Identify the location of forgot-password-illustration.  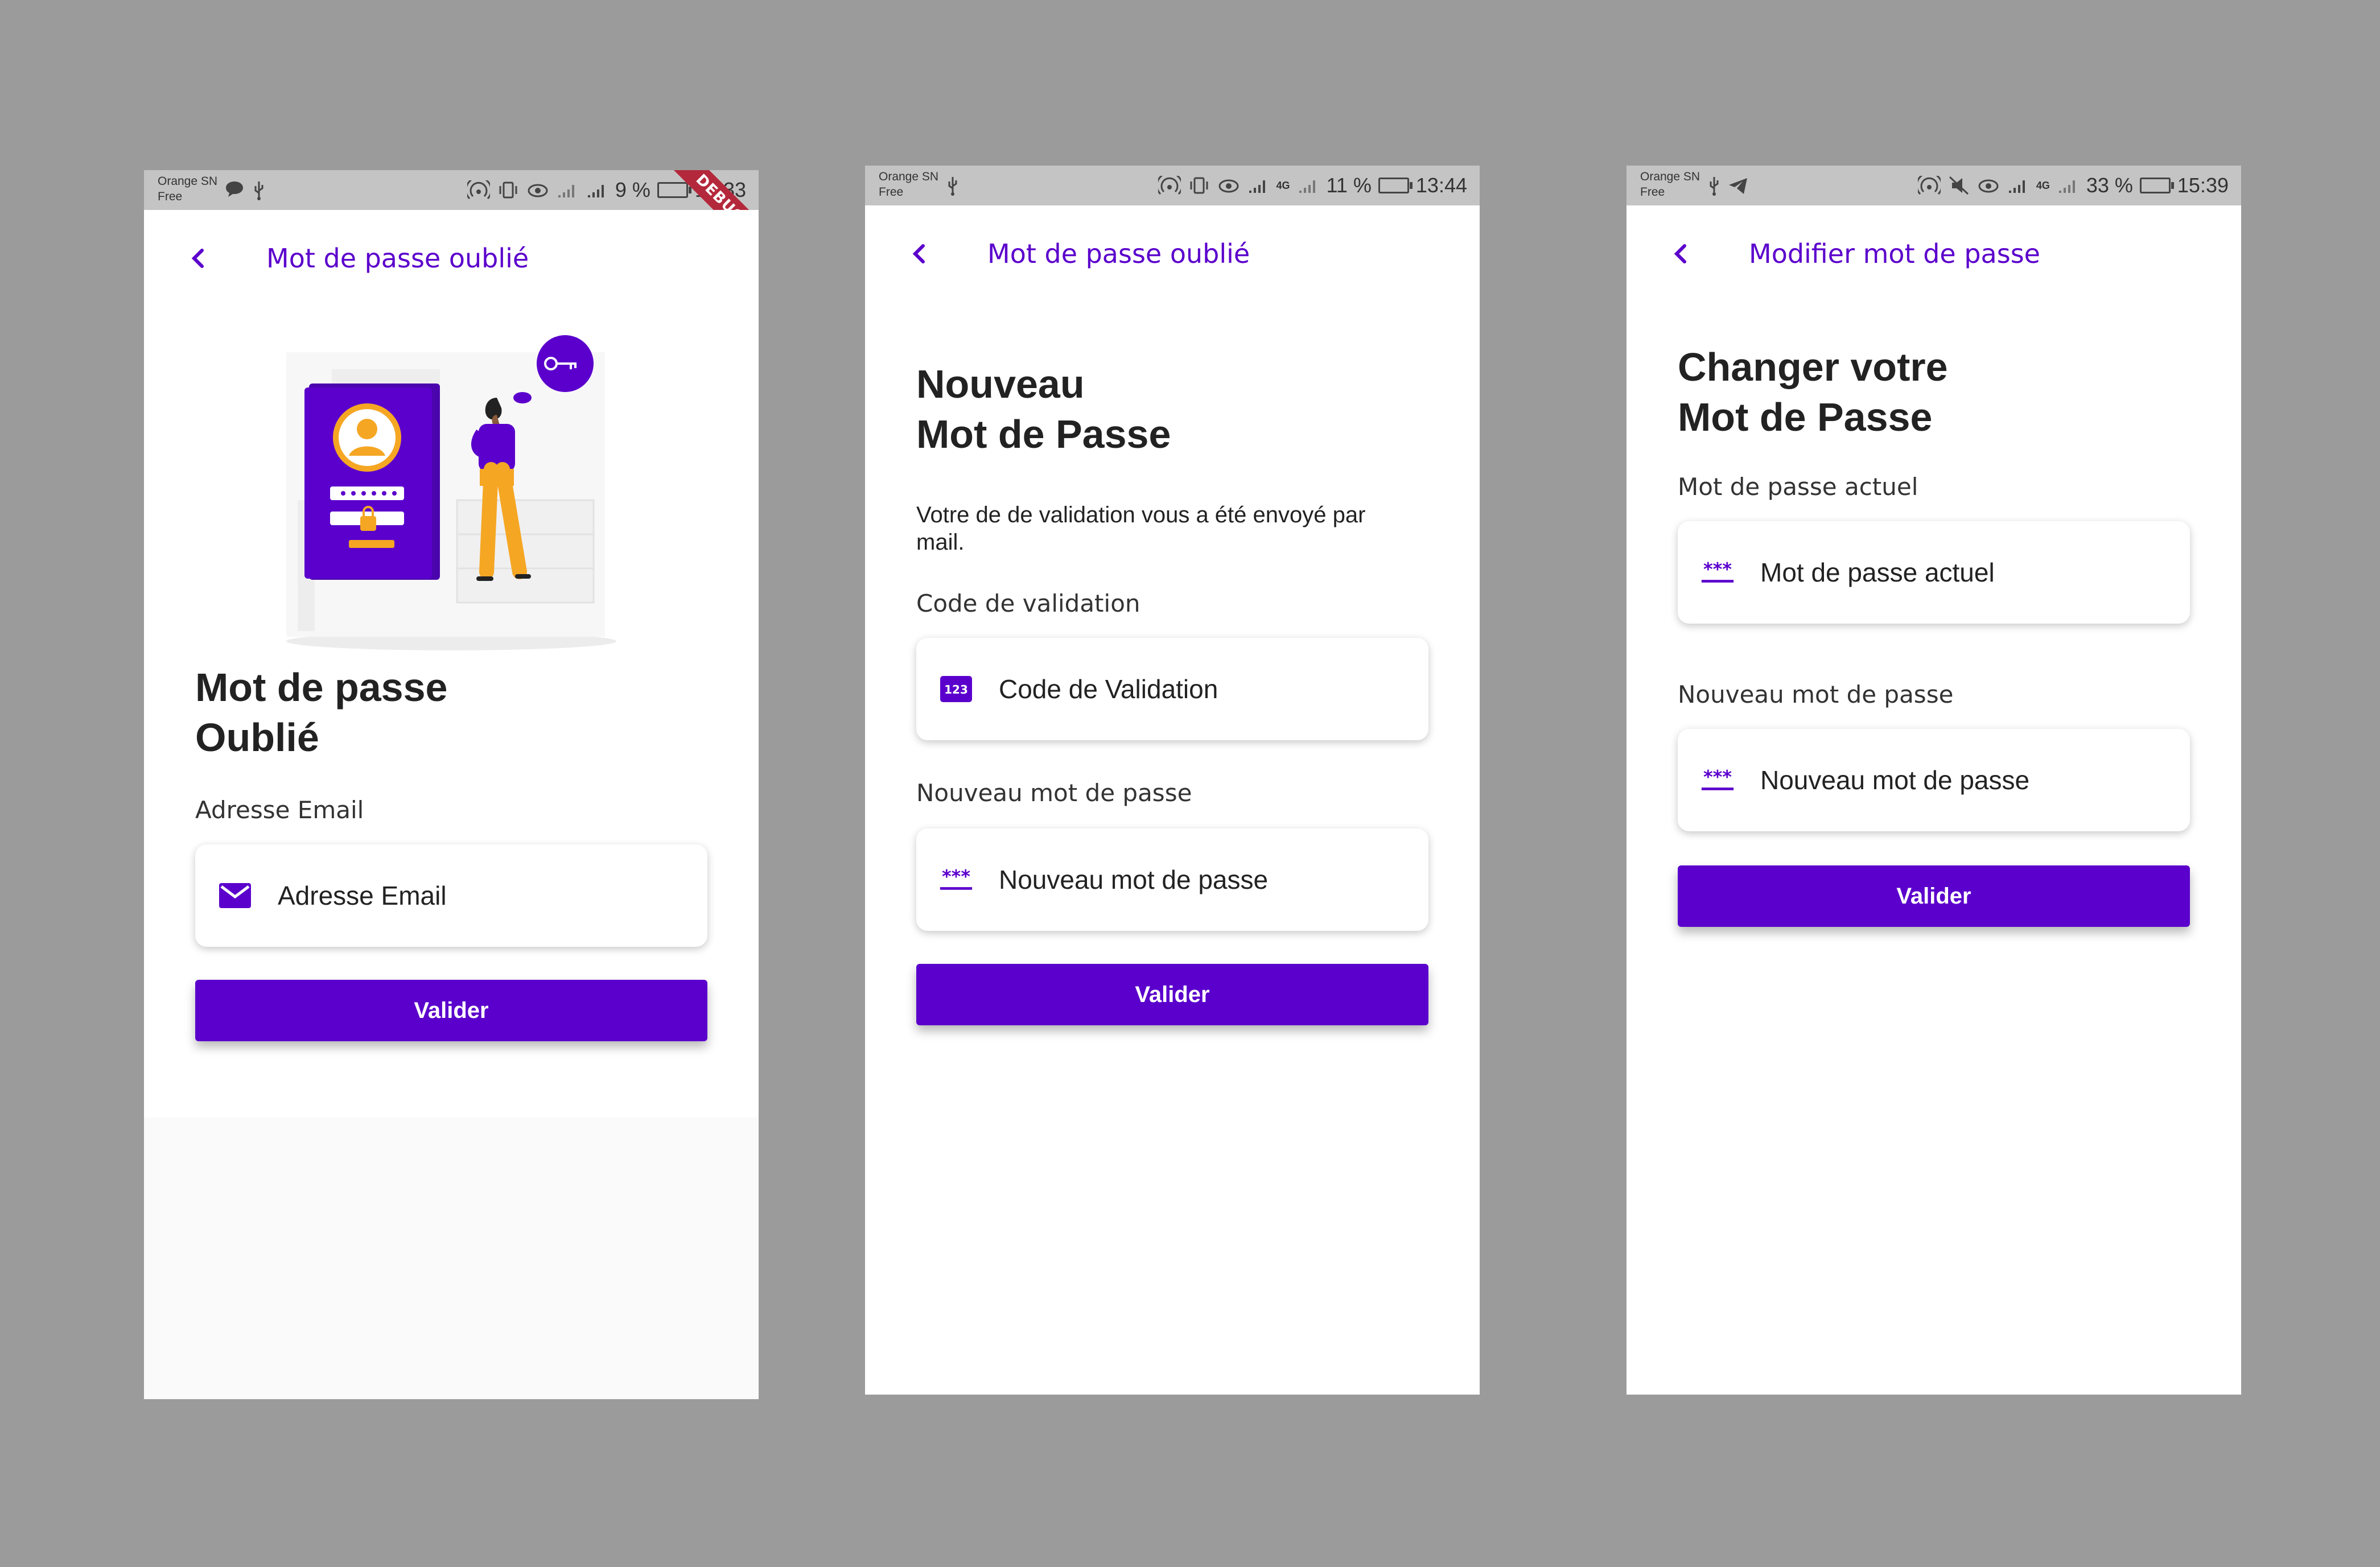
(451, 492).